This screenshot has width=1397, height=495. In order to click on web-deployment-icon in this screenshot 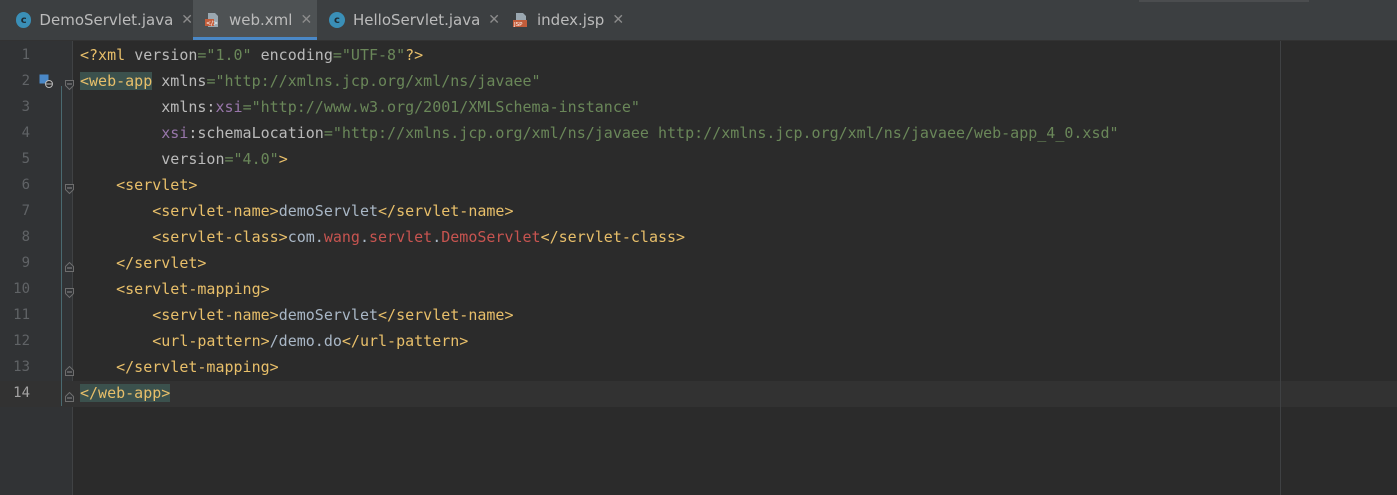, I will do `click(46, 80)`.